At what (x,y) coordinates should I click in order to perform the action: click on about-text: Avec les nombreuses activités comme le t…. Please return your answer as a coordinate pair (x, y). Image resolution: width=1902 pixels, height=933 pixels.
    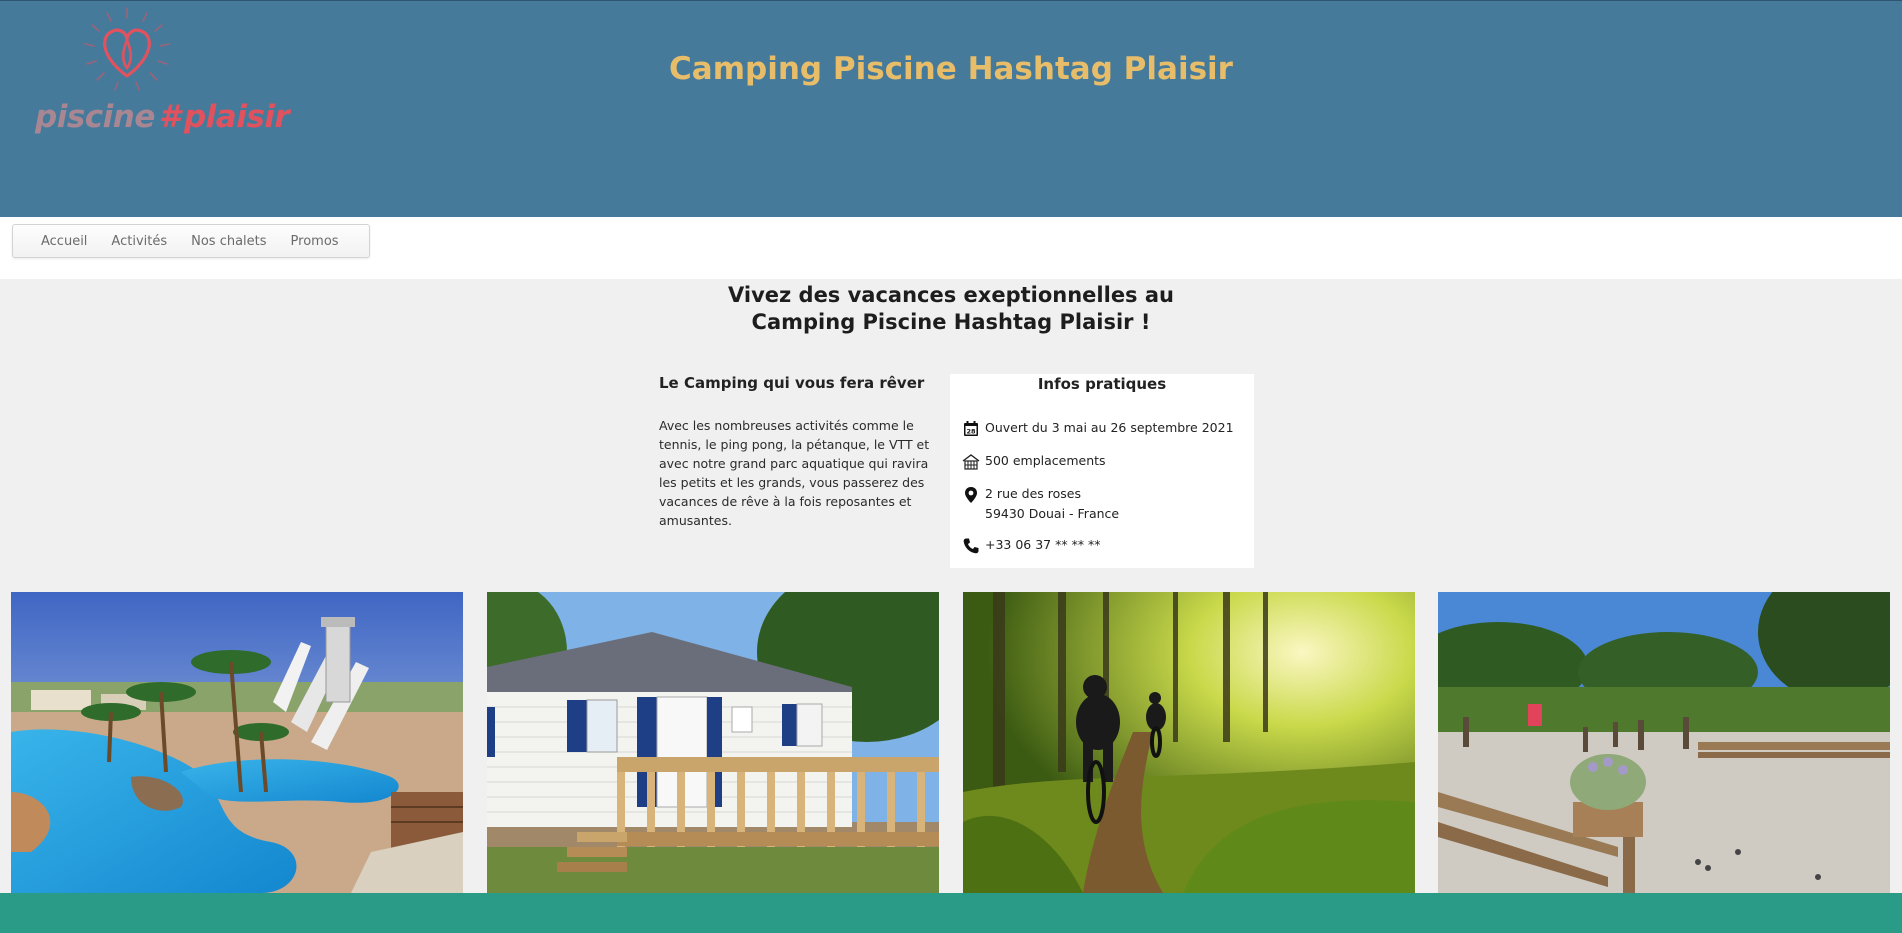
    Looking at the image, I should click on (794, 473).